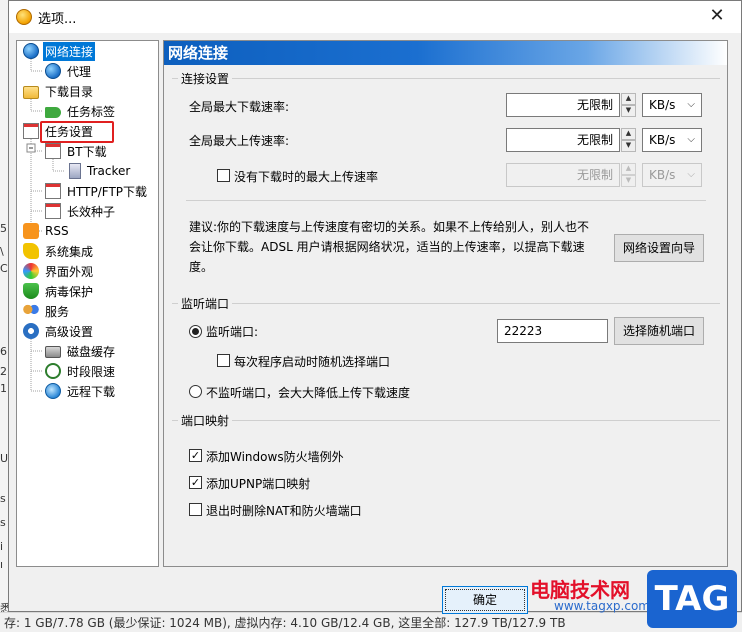 The height and width of the screenshot is (632, 742). Describe the element at coordinates (31, 331) in the screenshot. I see `gear-icon` at that location.